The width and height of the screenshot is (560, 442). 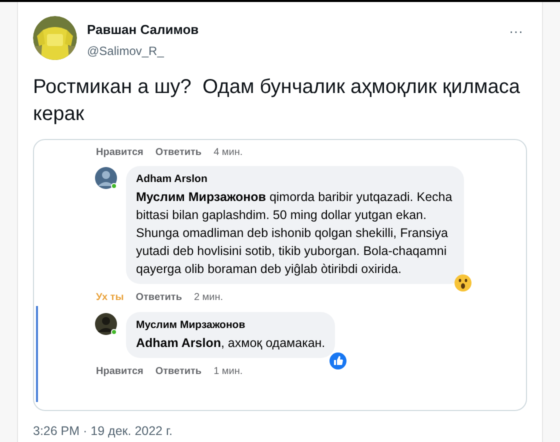 I want to click on commenter-name: Adham Arslon, so click(x=295, y=180).